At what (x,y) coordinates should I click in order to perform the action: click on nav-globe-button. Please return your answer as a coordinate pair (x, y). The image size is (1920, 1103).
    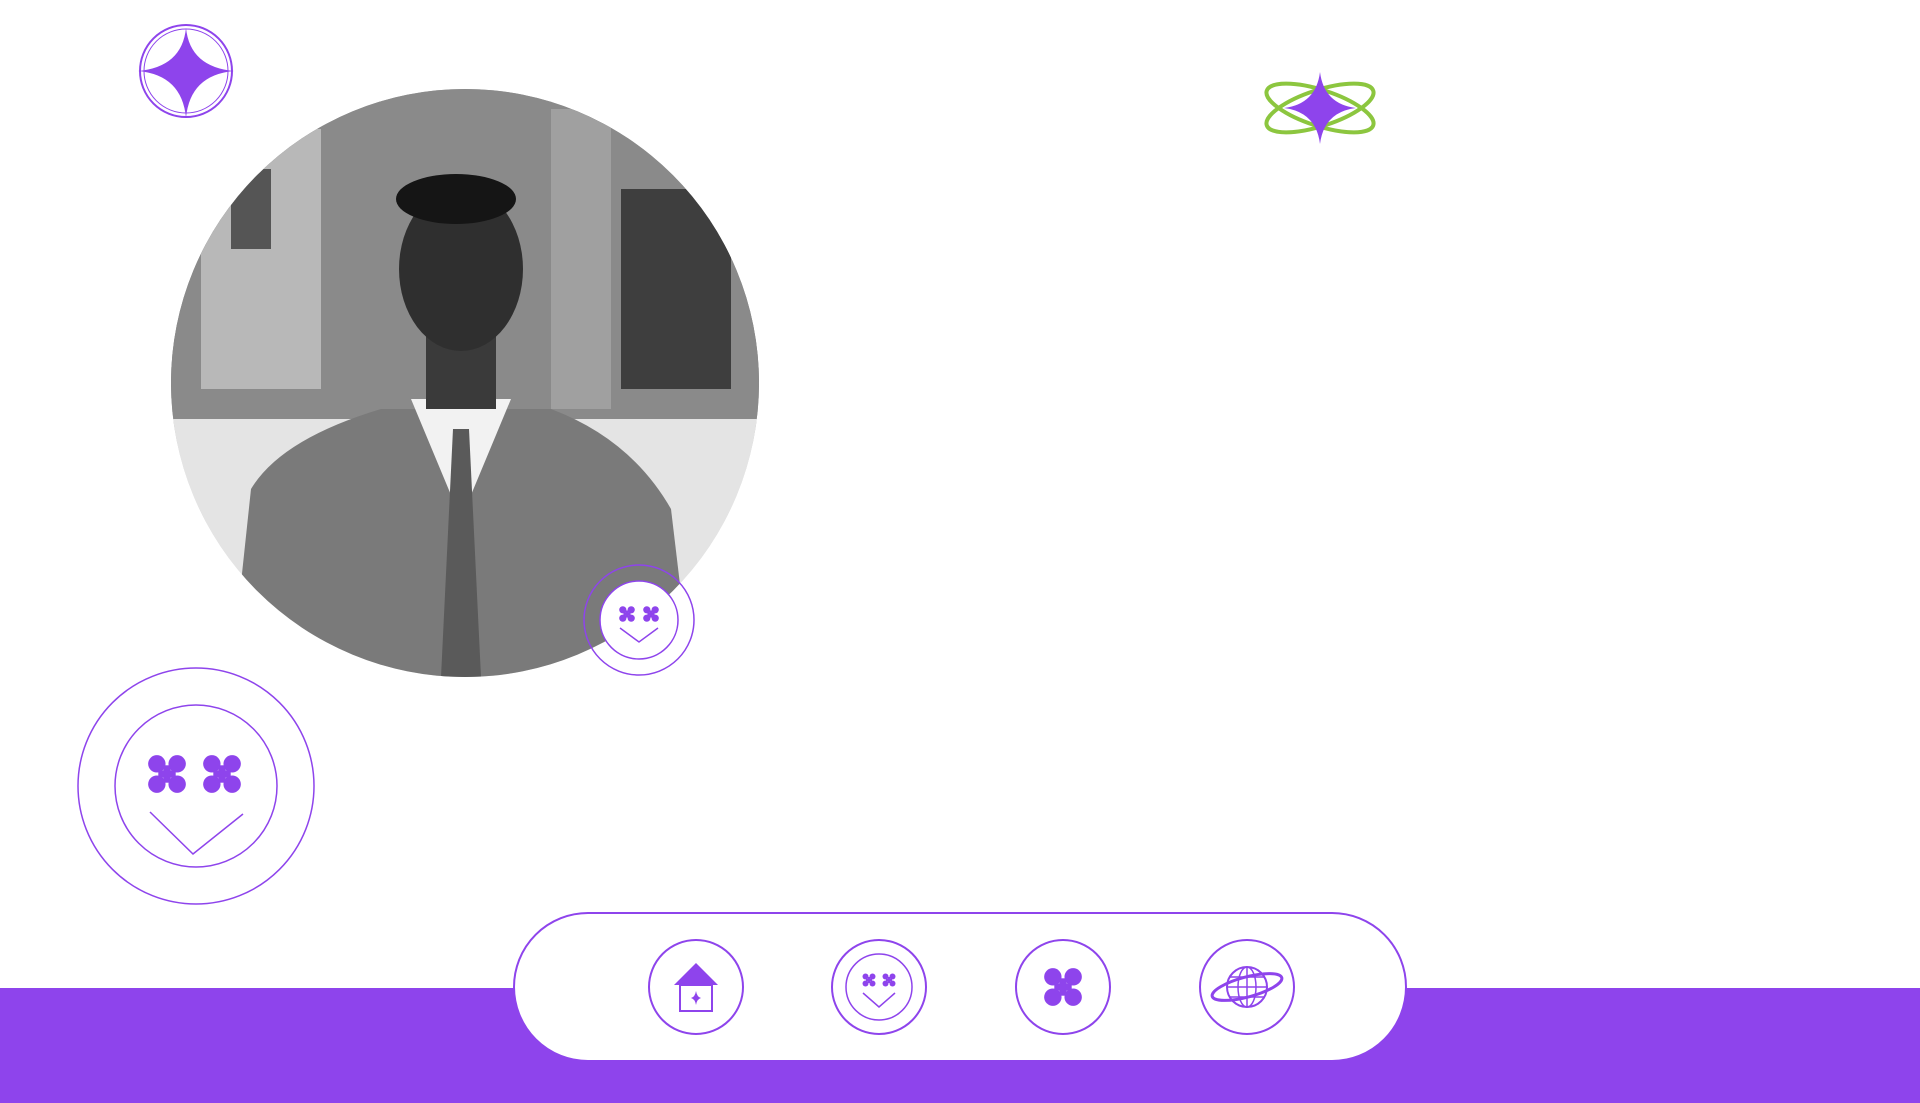
    Looking at the image, I should click on (1247, 987).